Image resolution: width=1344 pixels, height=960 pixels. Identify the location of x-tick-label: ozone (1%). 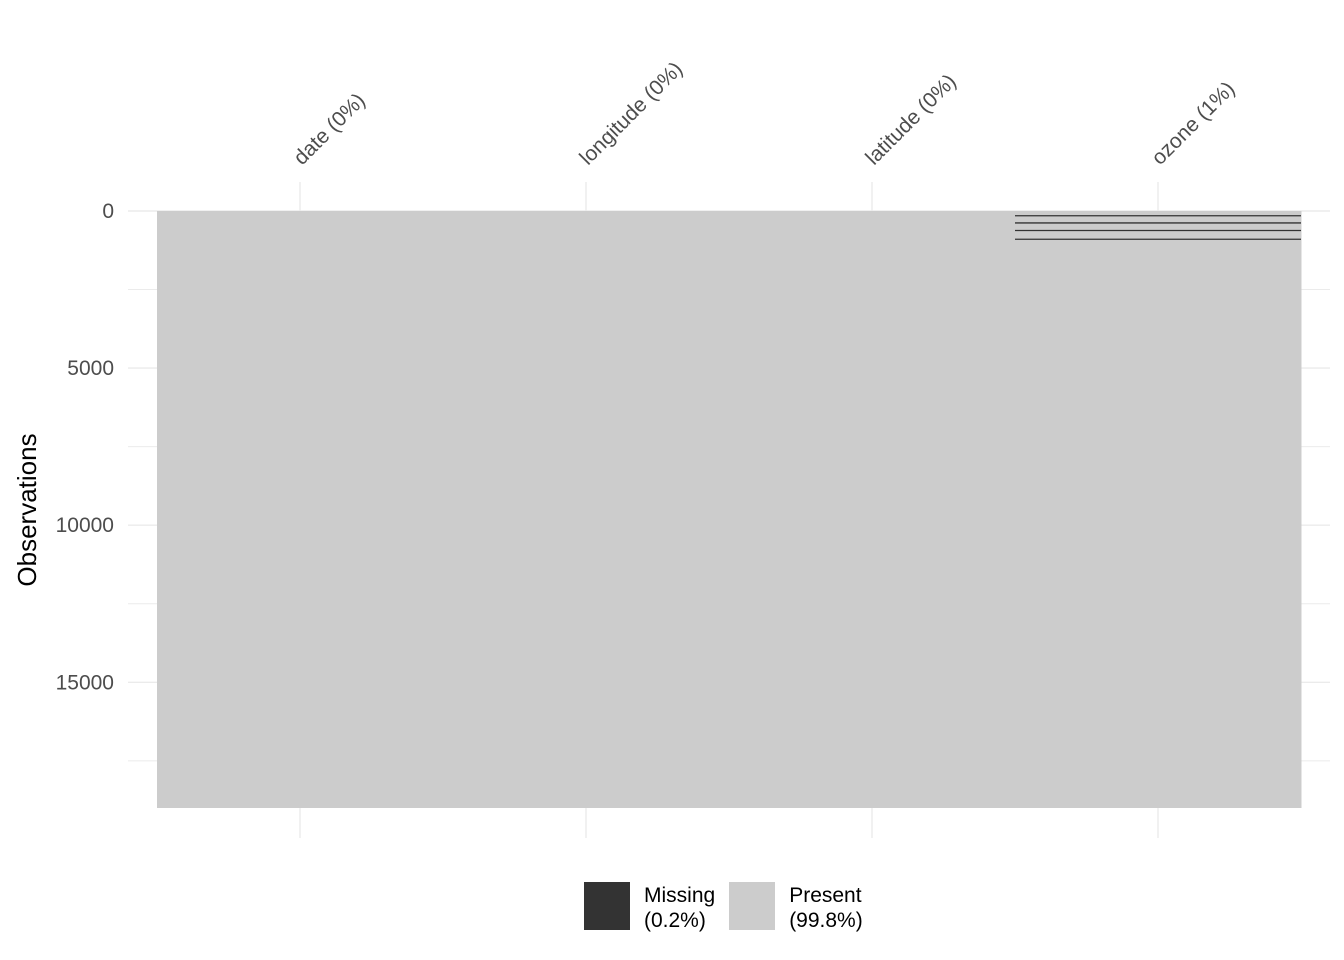
(1193, 123).